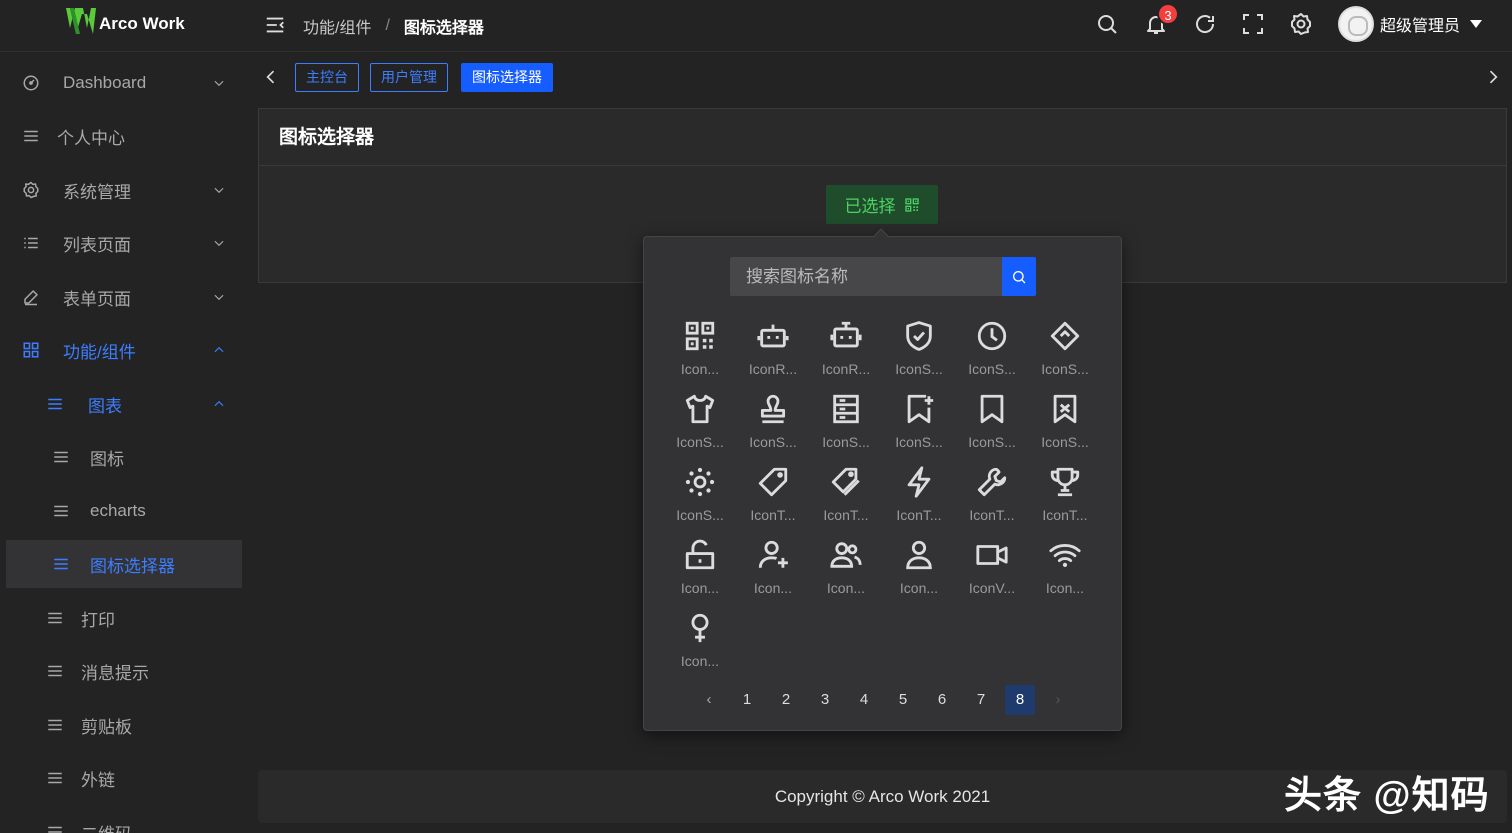 The image size is (1512, 833). What do you see at coordinates (919, 336) in the screenshot?
I see `safe-icon` at bounding box center [919, 336].